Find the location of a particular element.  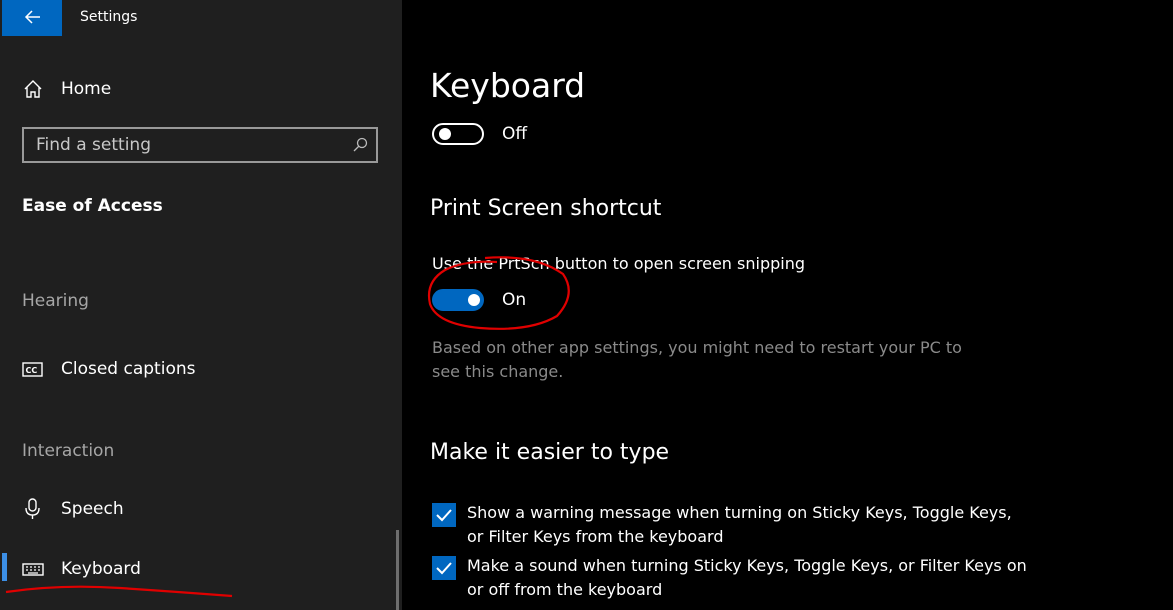

red-underline-annotation is located at coordinates (119, 591).